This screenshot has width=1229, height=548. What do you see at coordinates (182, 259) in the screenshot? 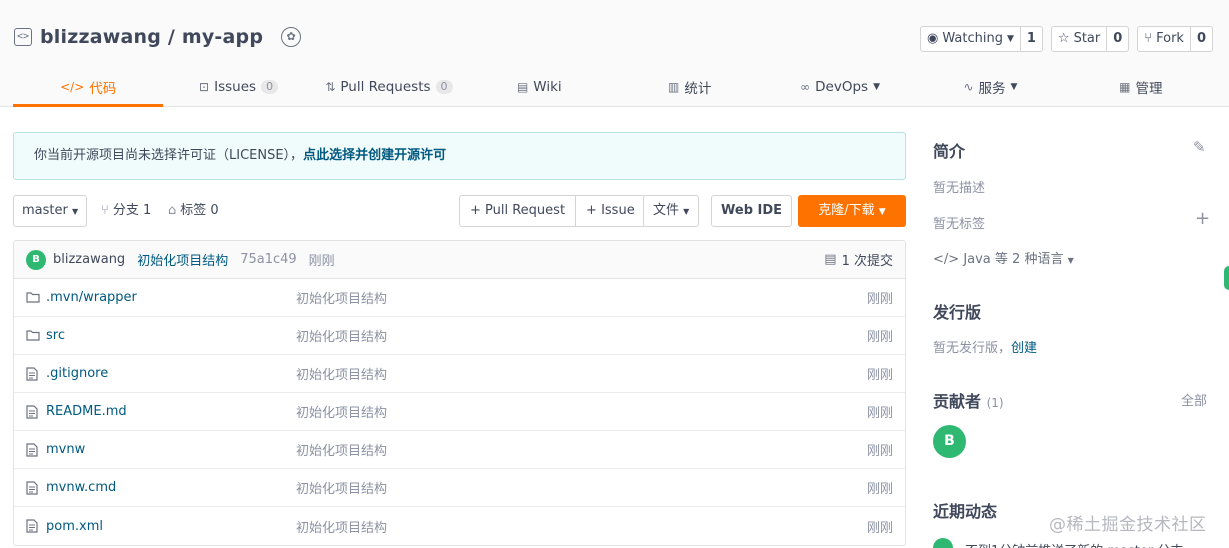
I see `commit-message: 初始化项目结构` at bounding box center [182, 259].